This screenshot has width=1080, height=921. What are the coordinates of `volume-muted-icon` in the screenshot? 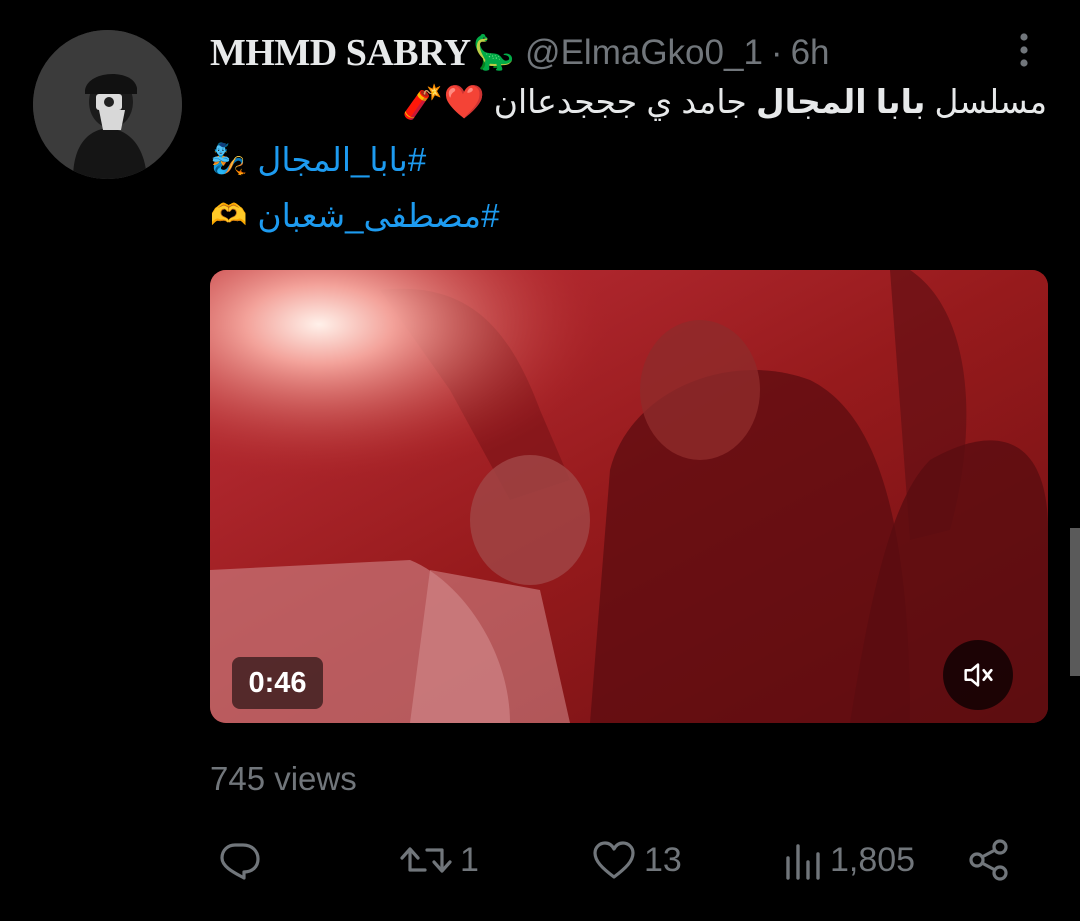 It's located at (978, 675).